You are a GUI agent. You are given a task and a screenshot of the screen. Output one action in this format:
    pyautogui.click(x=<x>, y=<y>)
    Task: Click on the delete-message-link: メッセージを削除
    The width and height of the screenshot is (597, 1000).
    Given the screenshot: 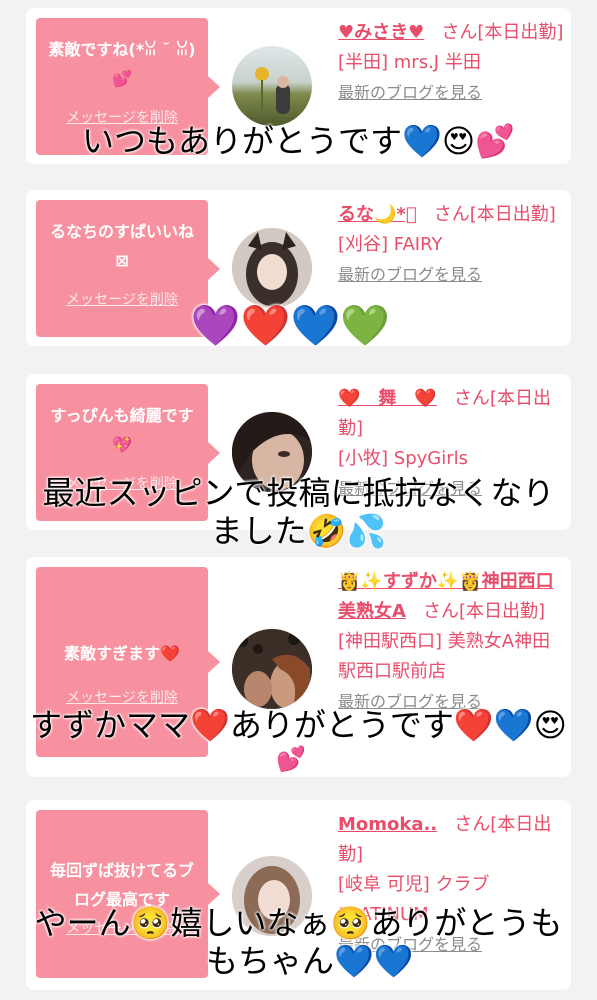 What is the action you would take?
    pyautogui.click(x=122, y=697)
    